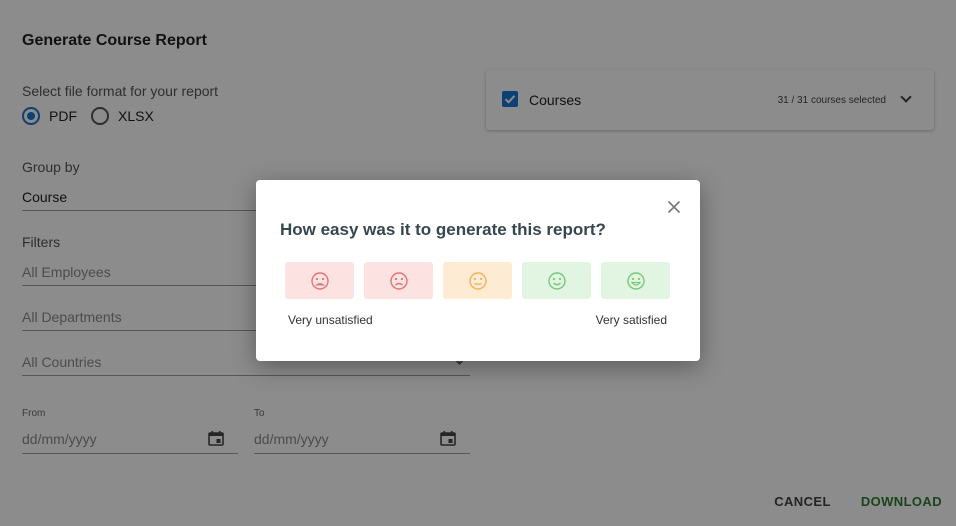  I want to click on smile-face-icon, so click(556, 280).